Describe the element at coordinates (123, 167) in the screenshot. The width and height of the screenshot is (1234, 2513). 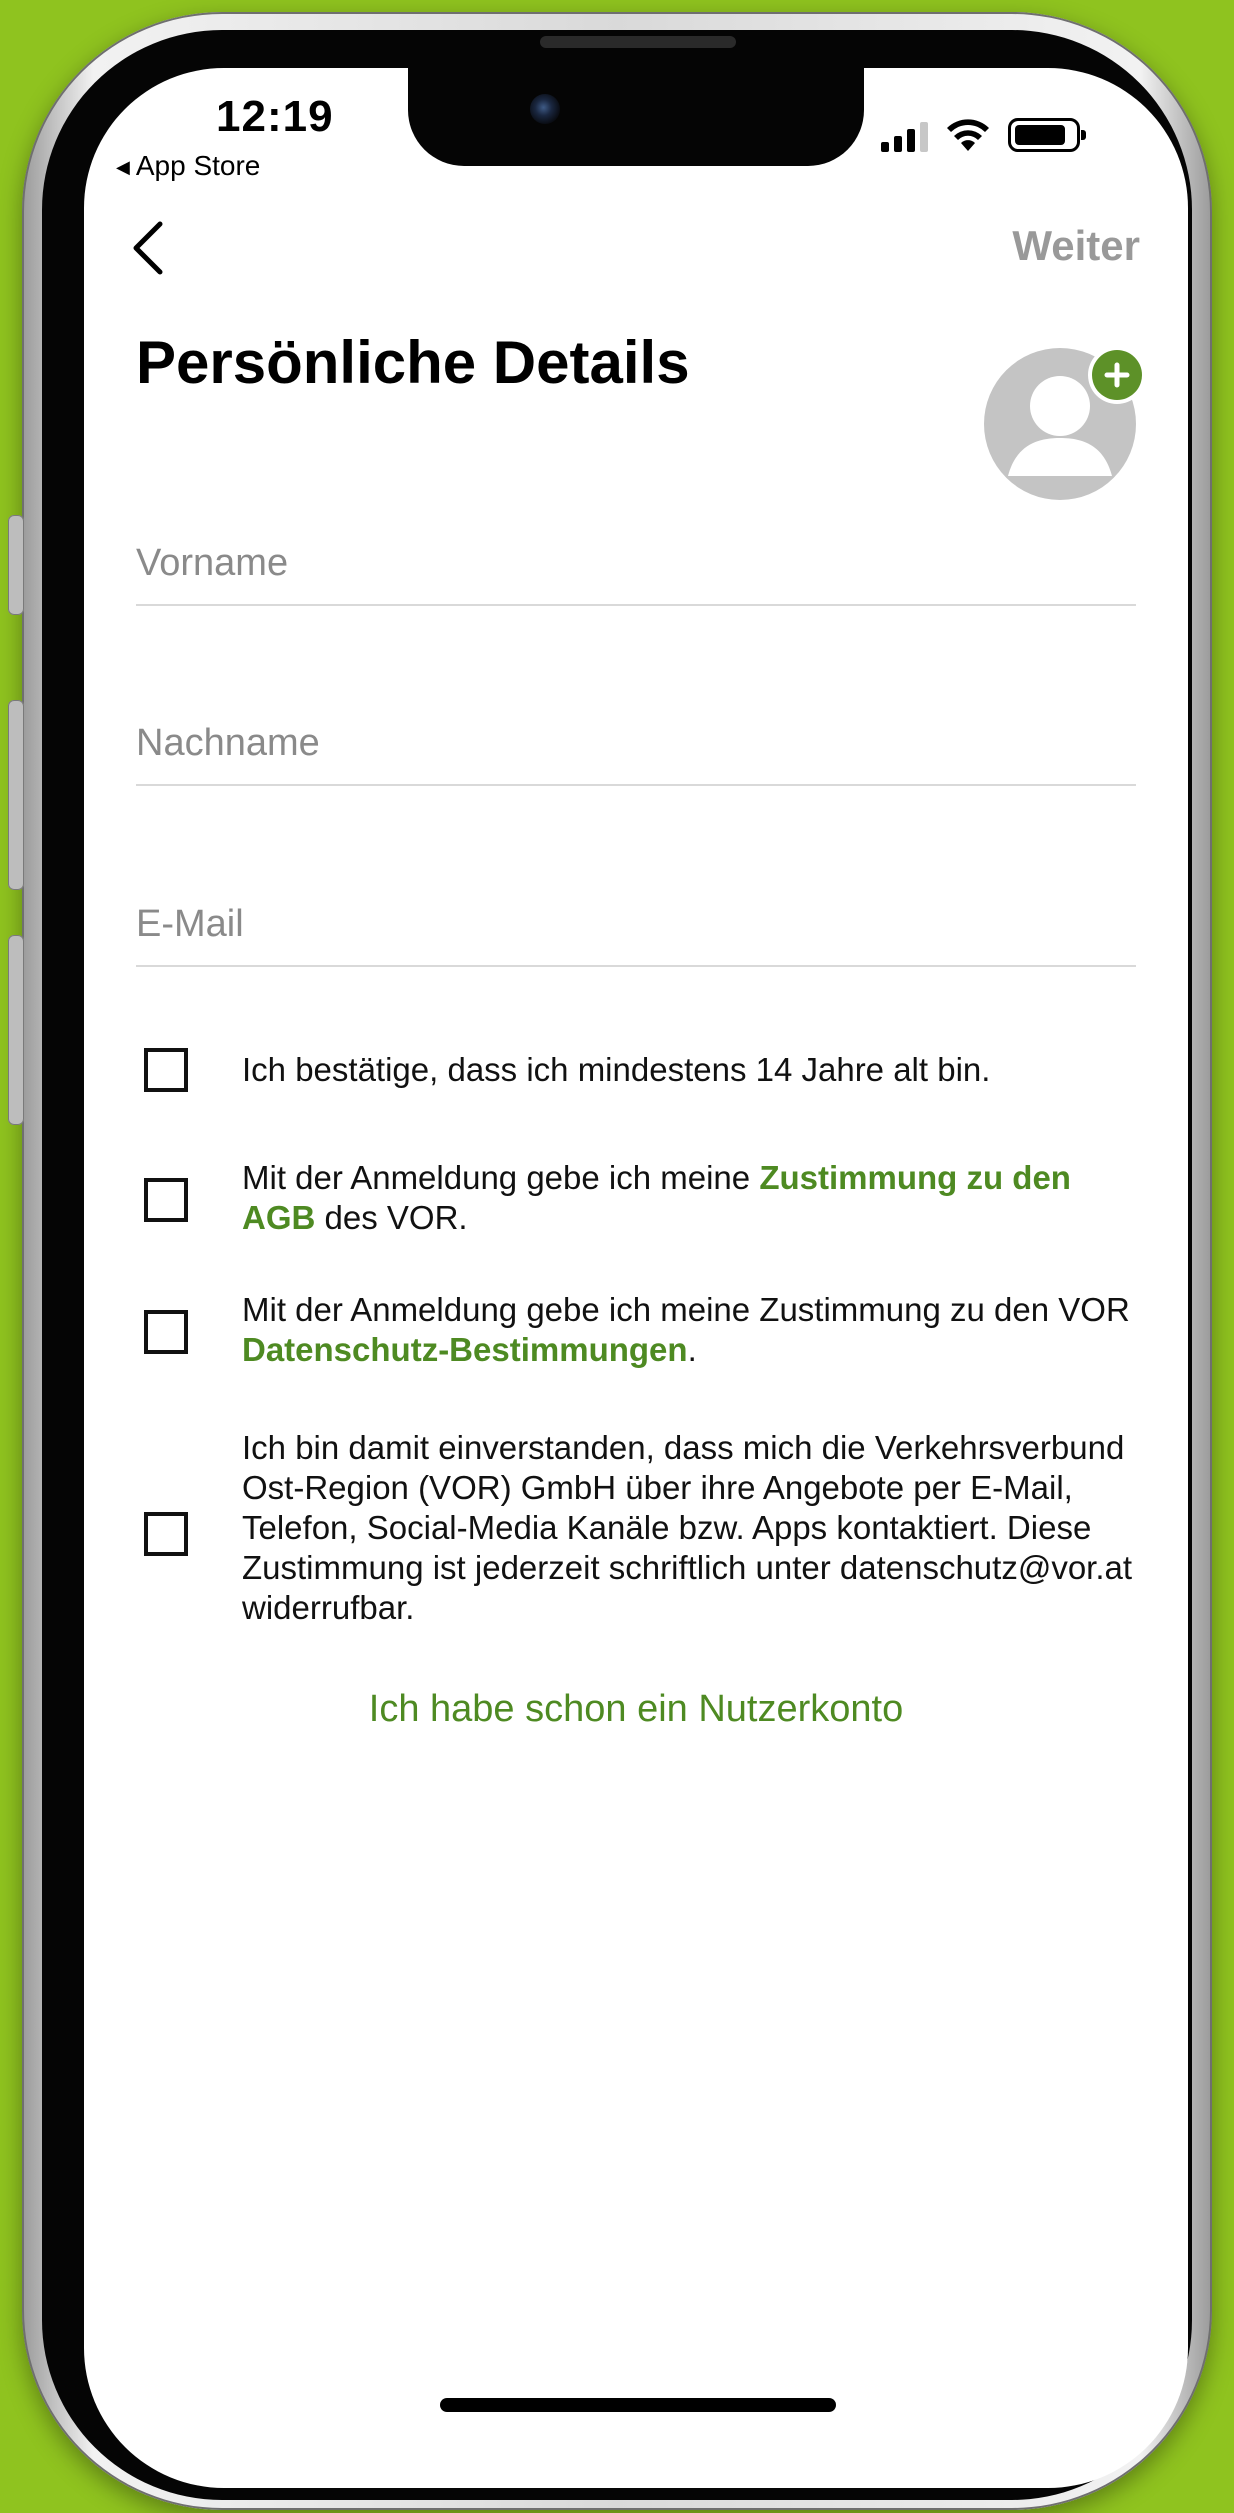
I see `back-triangle-icon: ◀` at that location.